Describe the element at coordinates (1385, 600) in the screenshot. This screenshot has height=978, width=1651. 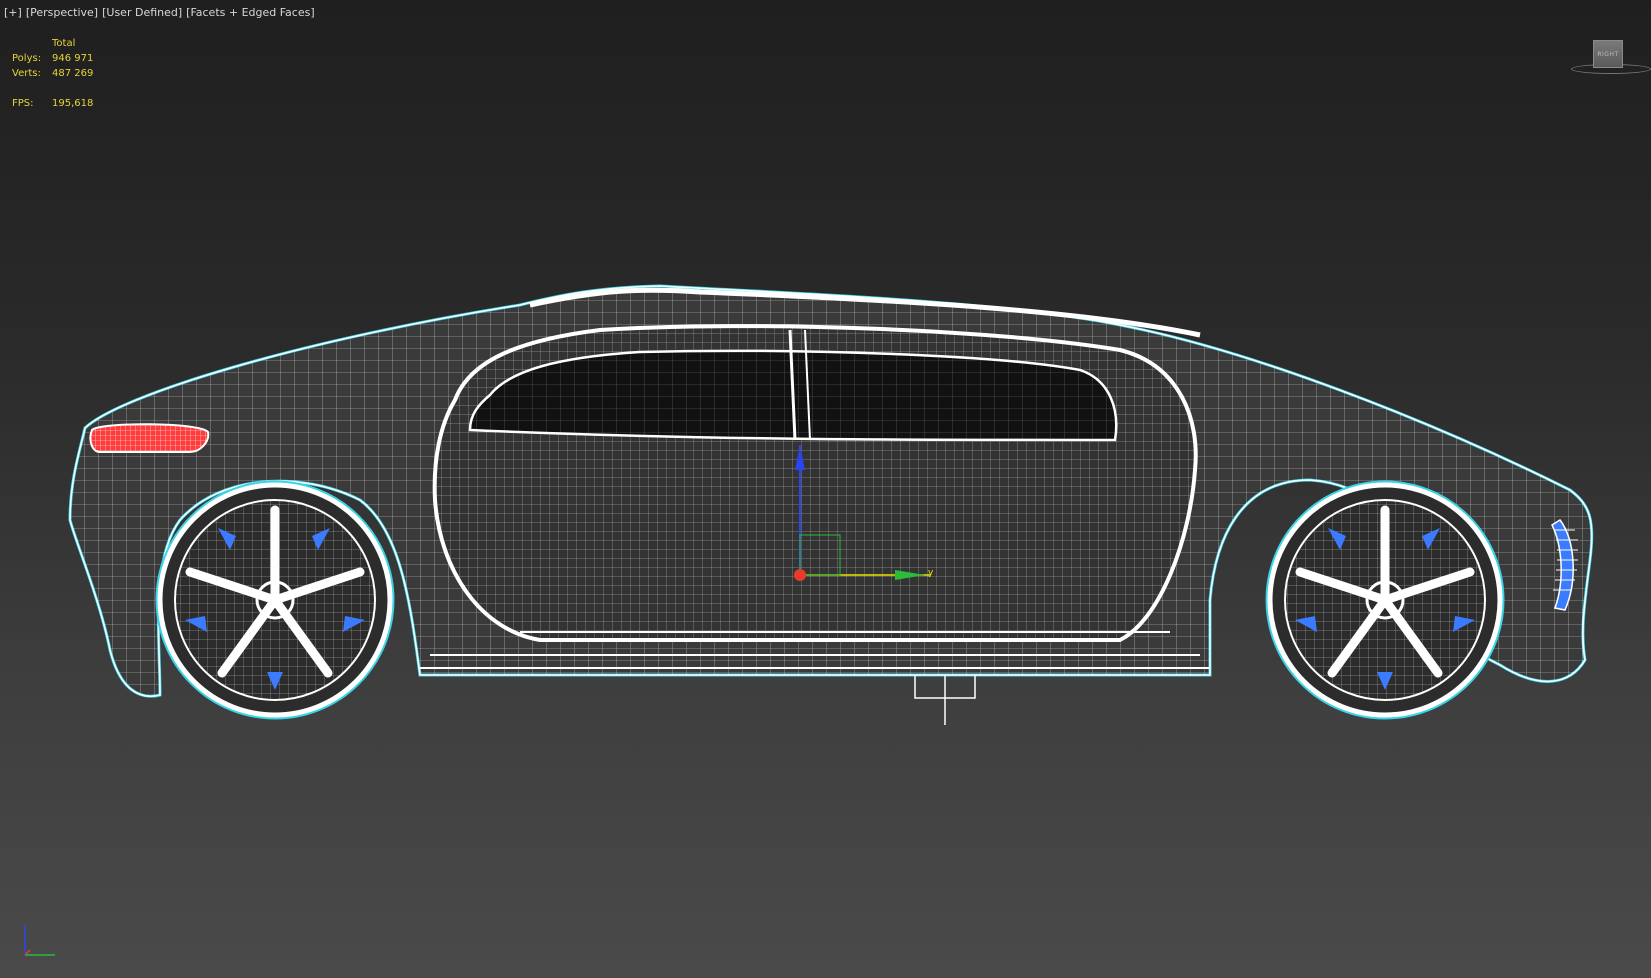
I see `front-wheel` at that location.